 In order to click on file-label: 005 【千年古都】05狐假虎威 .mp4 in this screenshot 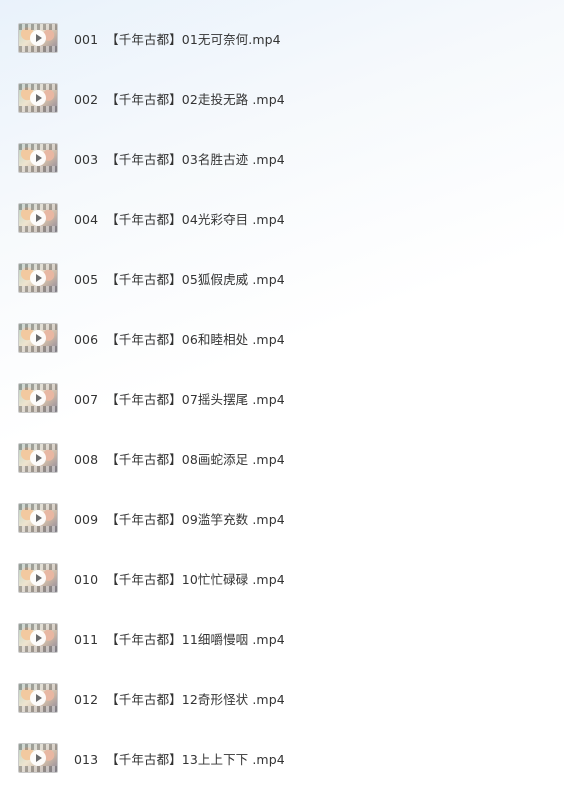, I will do `click(179, 278)`.